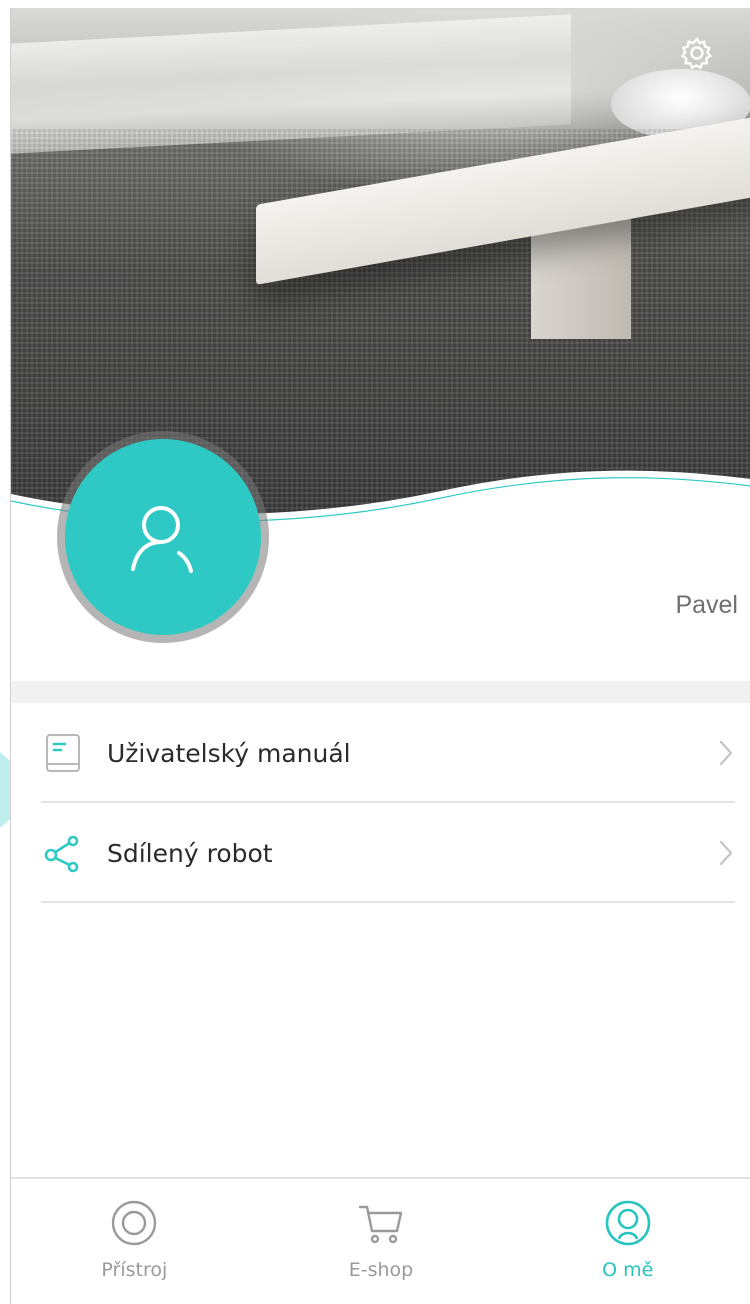 The width and height of the screenshot is (750, 1304). What do you see at coordinates (380, 853) in the screenshot?
I see `menu-item-shared-robot: Sdílený robot` at bounding box center [380, 853].